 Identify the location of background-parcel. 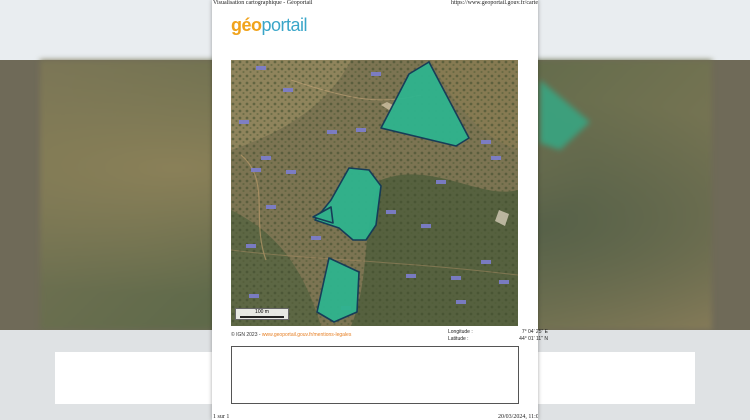
(565, 115).